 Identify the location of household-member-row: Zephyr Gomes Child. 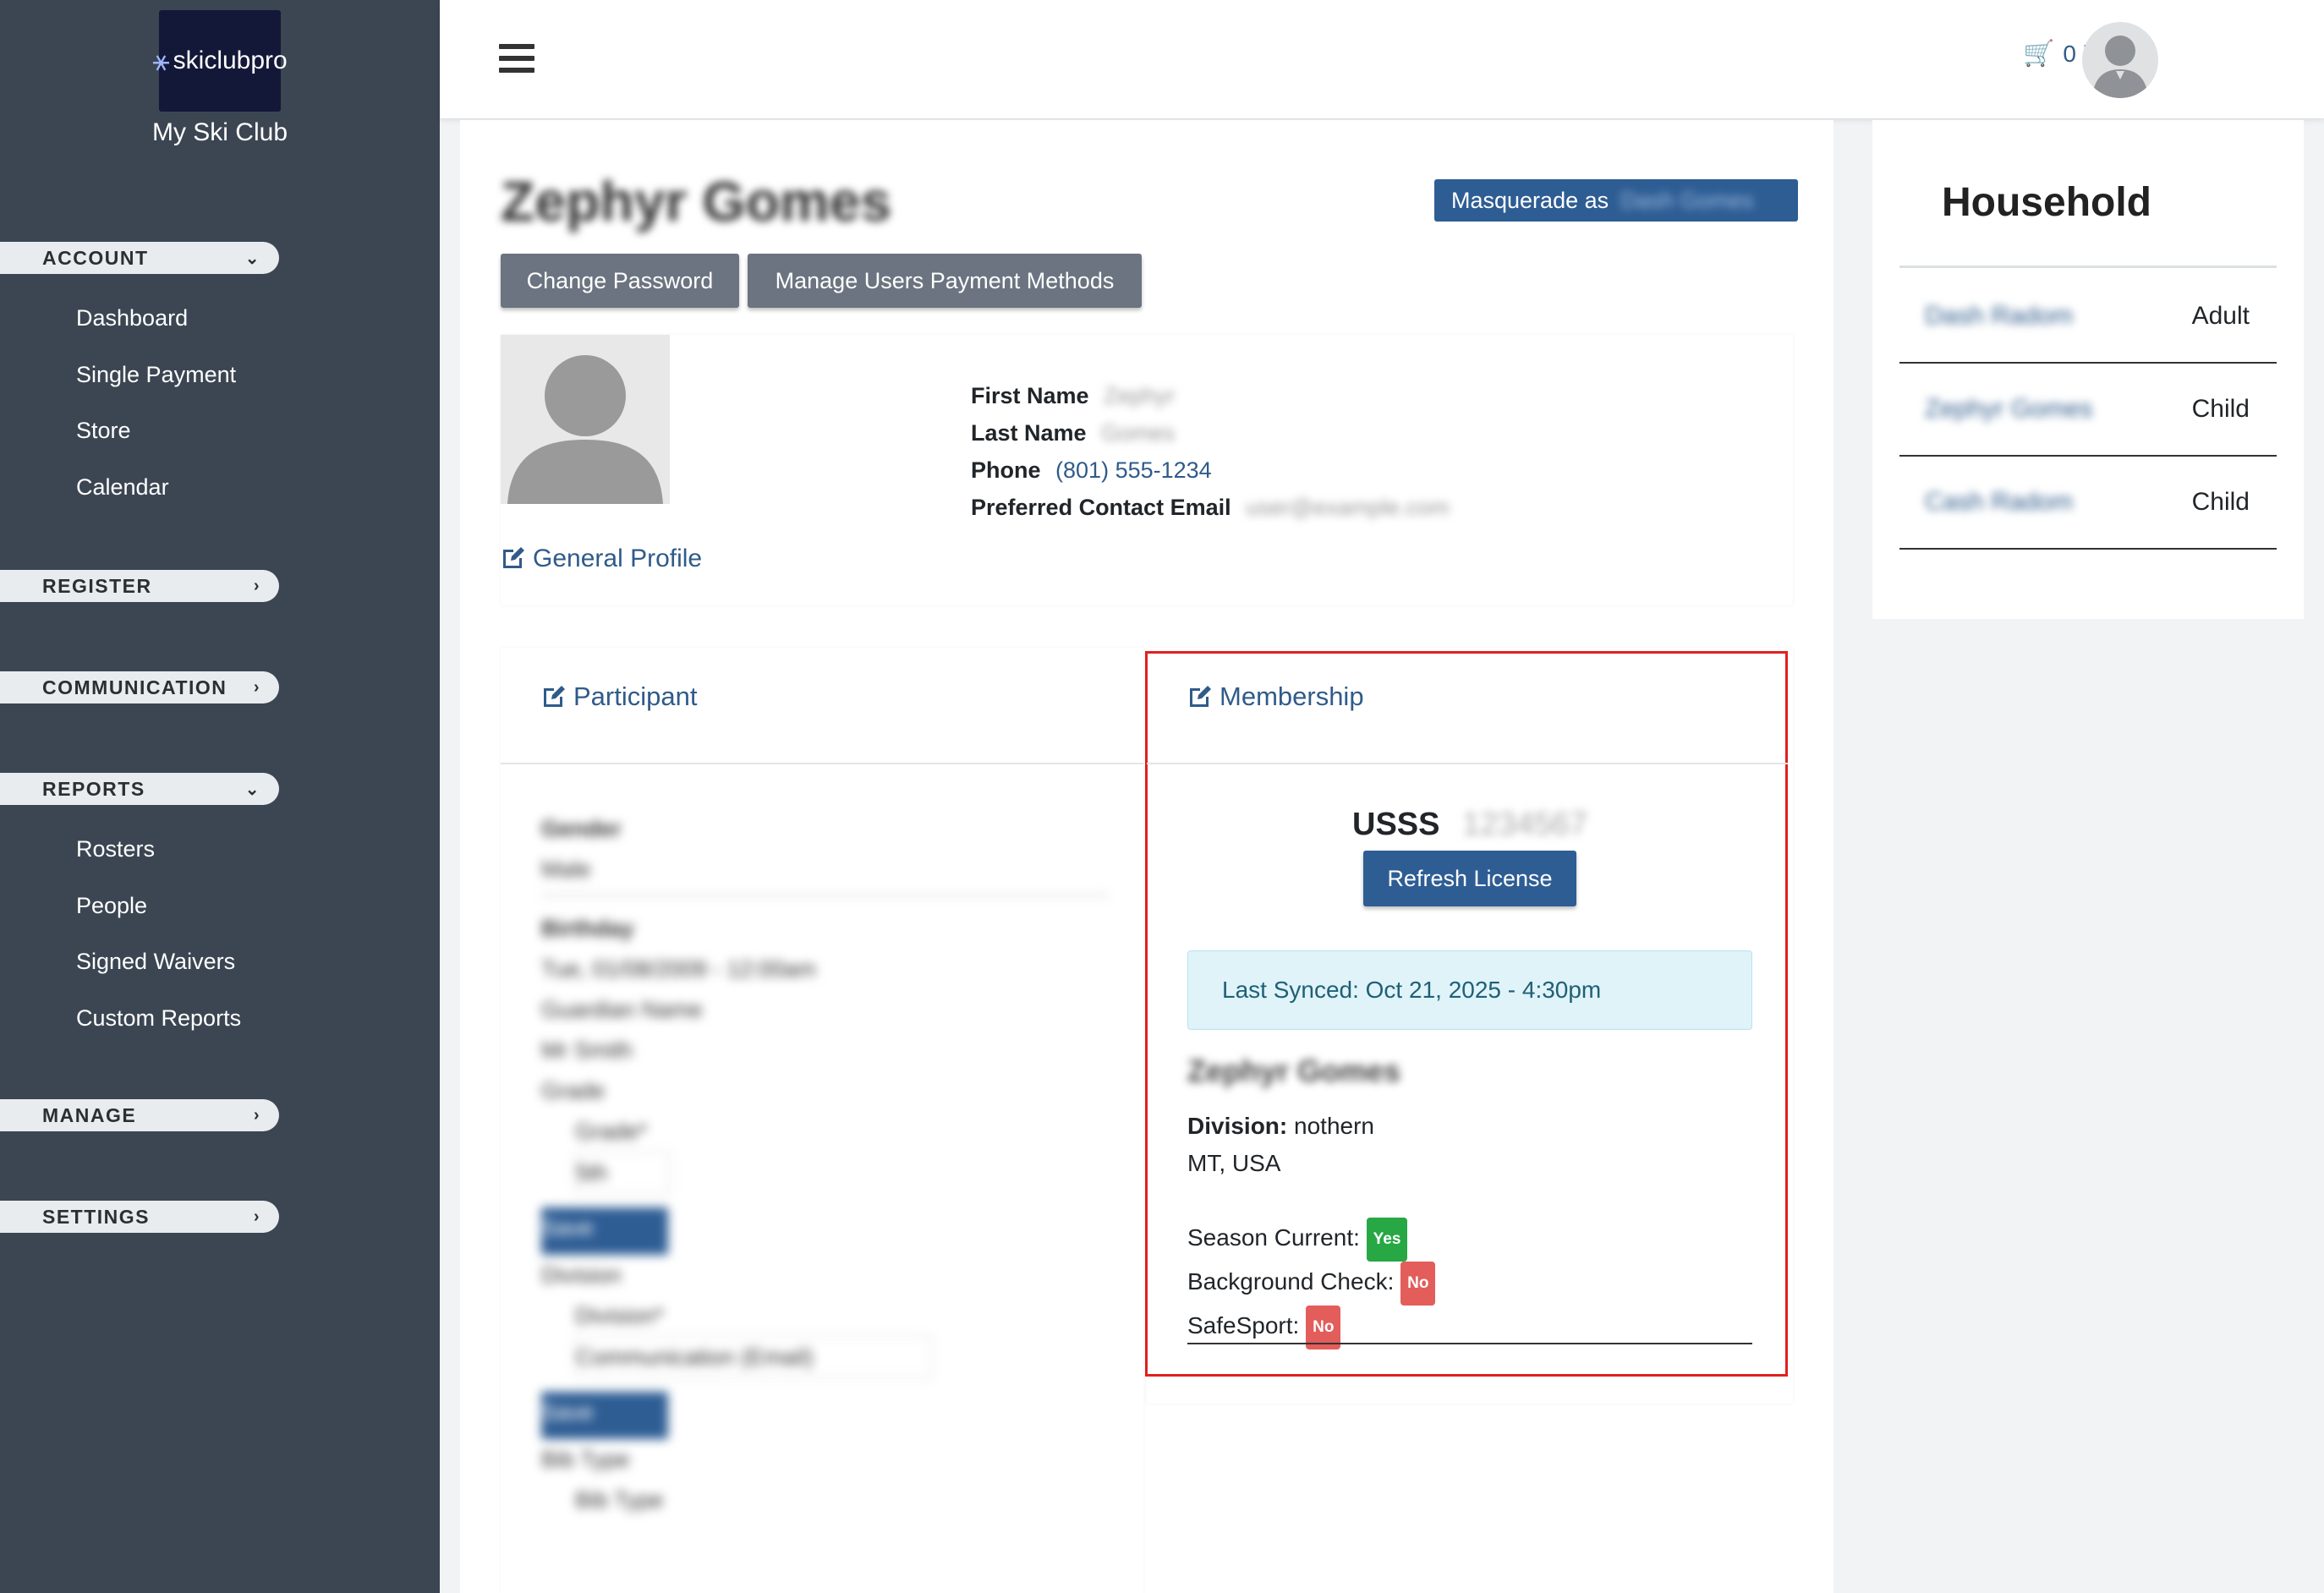
(2088, 410).